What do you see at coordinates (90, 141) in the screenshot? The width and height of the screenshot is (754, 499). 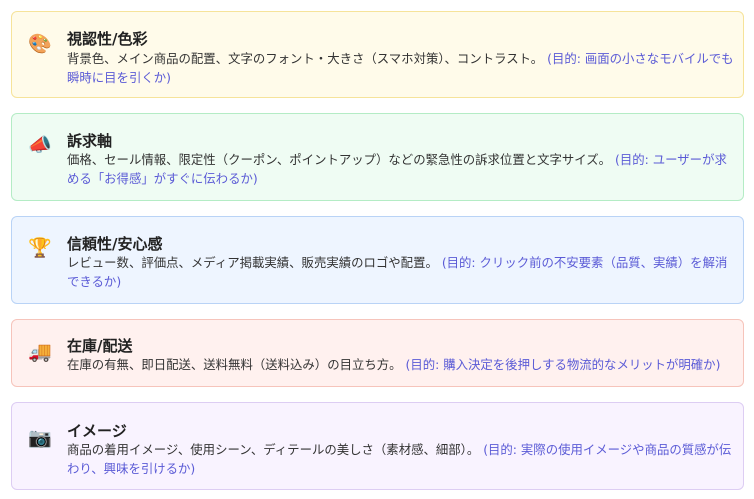 I see `card-title: 訴求軸` at bounding box center [90, 141].